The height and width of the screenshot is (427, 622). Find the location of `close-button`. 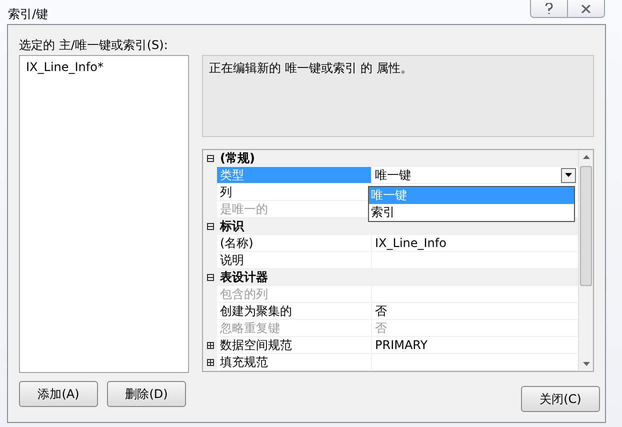

close-button is located at coordinates (586, 9).